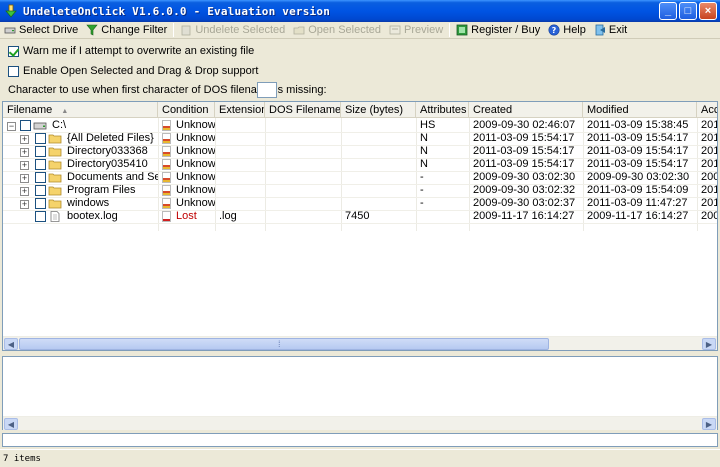 This screenshot has height=467, width=720. I want to click on preview-horizontal-scrollbar: ◀ ▶, so click(360, 423).